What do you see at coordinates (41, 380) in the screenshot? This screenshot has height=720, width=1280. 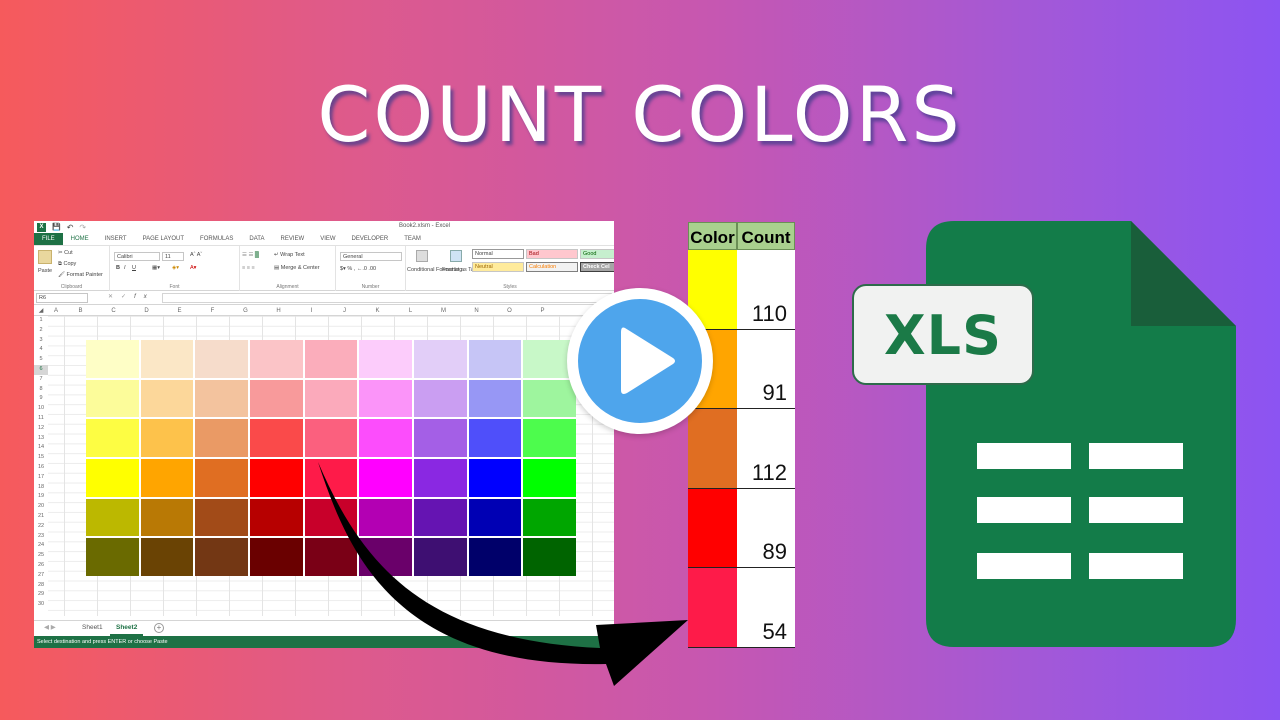 I see `row-header: 7` at bounding box center [41, 380].